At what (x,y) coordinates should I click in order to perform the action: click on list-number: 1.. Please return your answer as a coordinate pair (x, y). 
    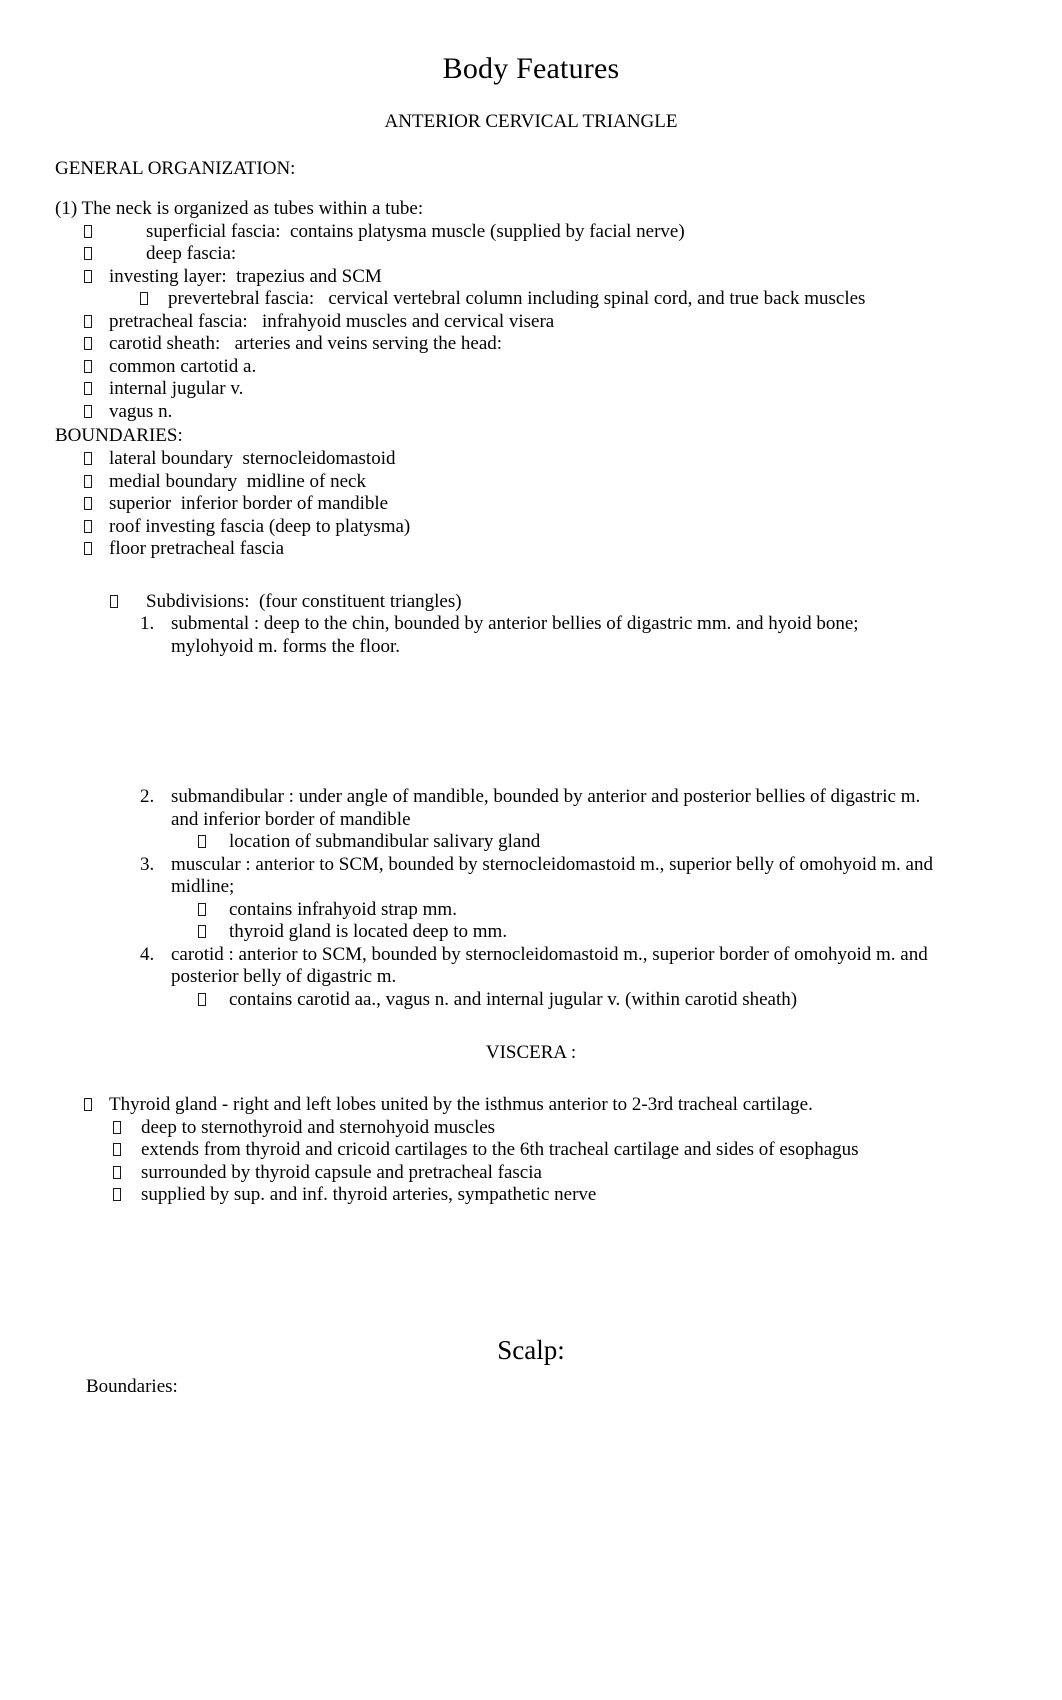
    Looking at the image, I should click on (147, 623).